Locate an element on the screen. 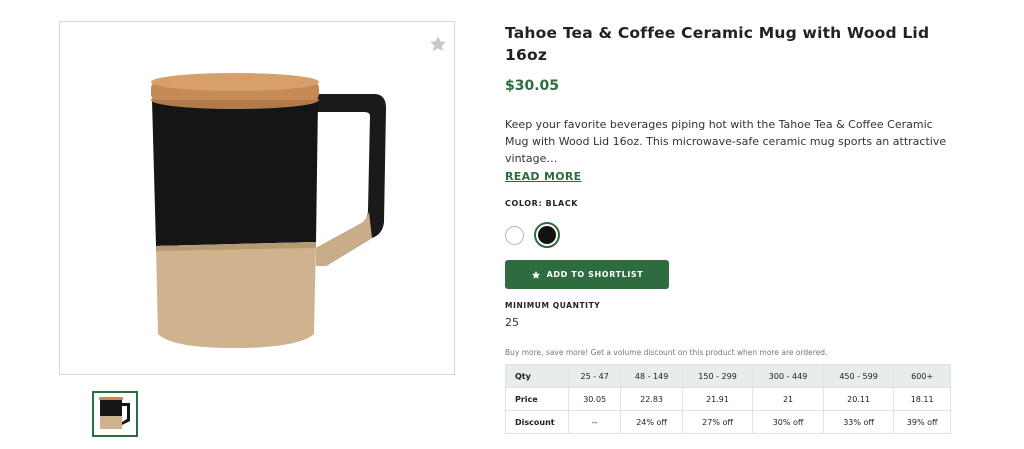 This screenshot has width=1024, height=449. price-cell: 20.11 is located at coordinates (858, 399).